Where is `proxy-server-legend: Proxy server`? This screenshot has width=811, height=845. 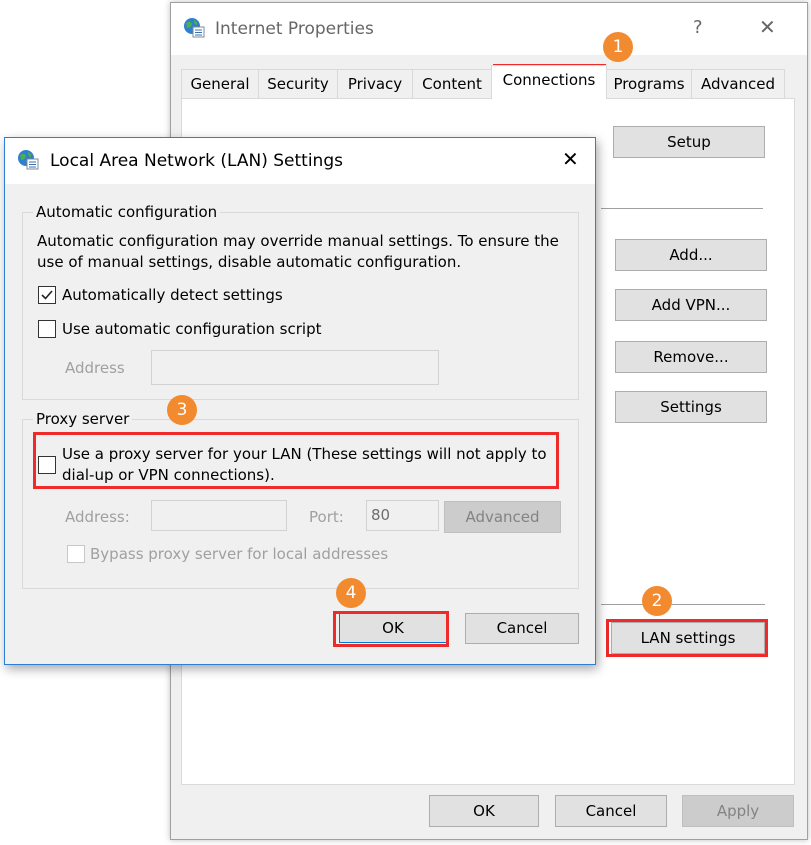 proxy-server-legend: Proxy server is located at coordinates (83, 419).